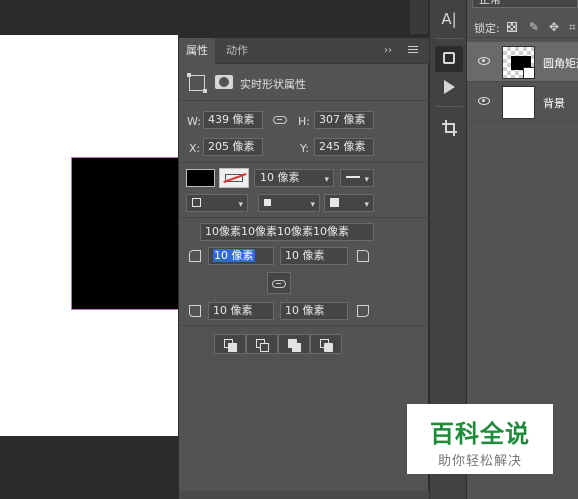 The width and height of the screenshot is (578, 499). Describe the element at coordinates (314, 311) in the screenshot. I see `bottom-right-radius-field: 10 像素` at that location.